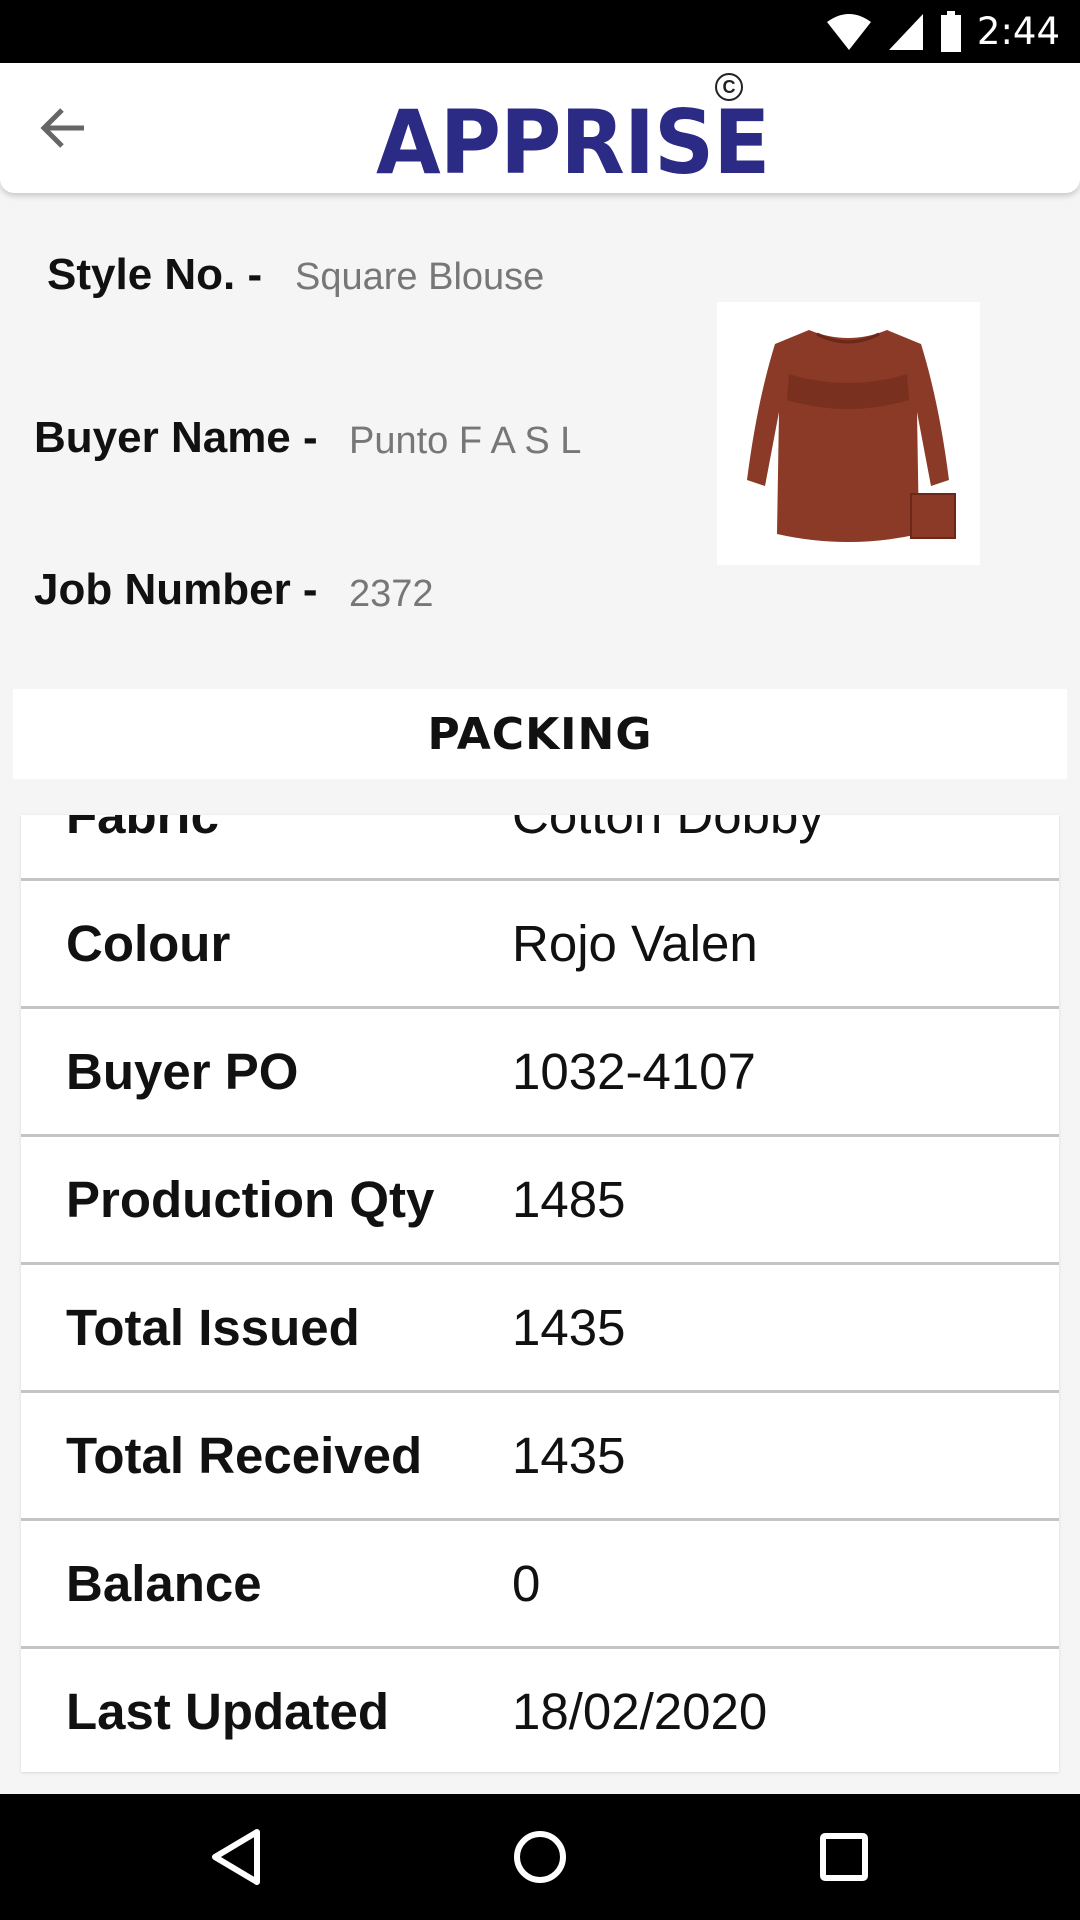 This screenshot has height=1920, width=1080. I want to click on row-label: Buyer PO, so click(182, 1071).